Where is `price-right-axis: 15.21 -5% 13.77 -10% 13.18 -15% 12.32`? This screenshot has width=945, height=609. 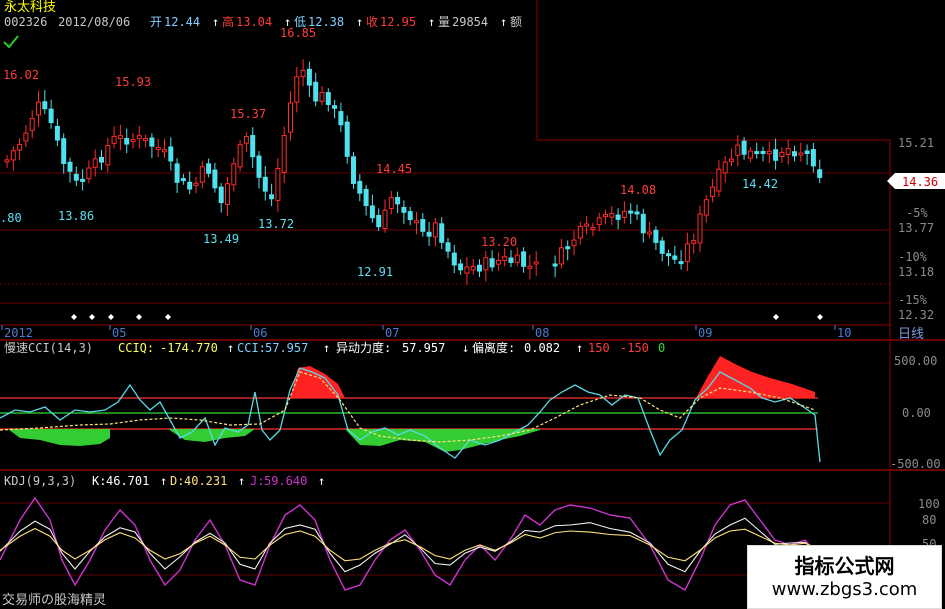 price-right-axis: 15.21 -5% 13.77 -10% 13.18 -15% 12.32 is located at coordinates (916, 229).